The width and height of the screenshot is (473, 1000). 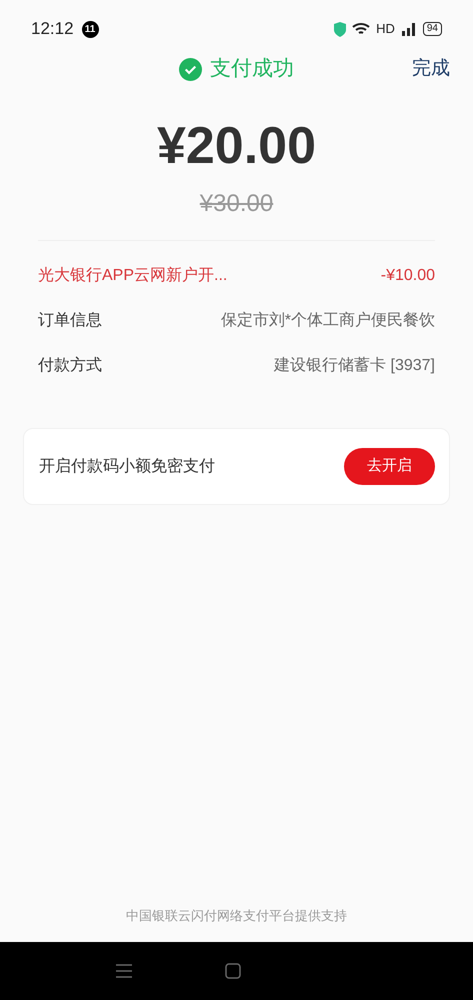 I want to click on detail-value: 建设银行储蓄卡 [3937], so click(x=354, y=366).